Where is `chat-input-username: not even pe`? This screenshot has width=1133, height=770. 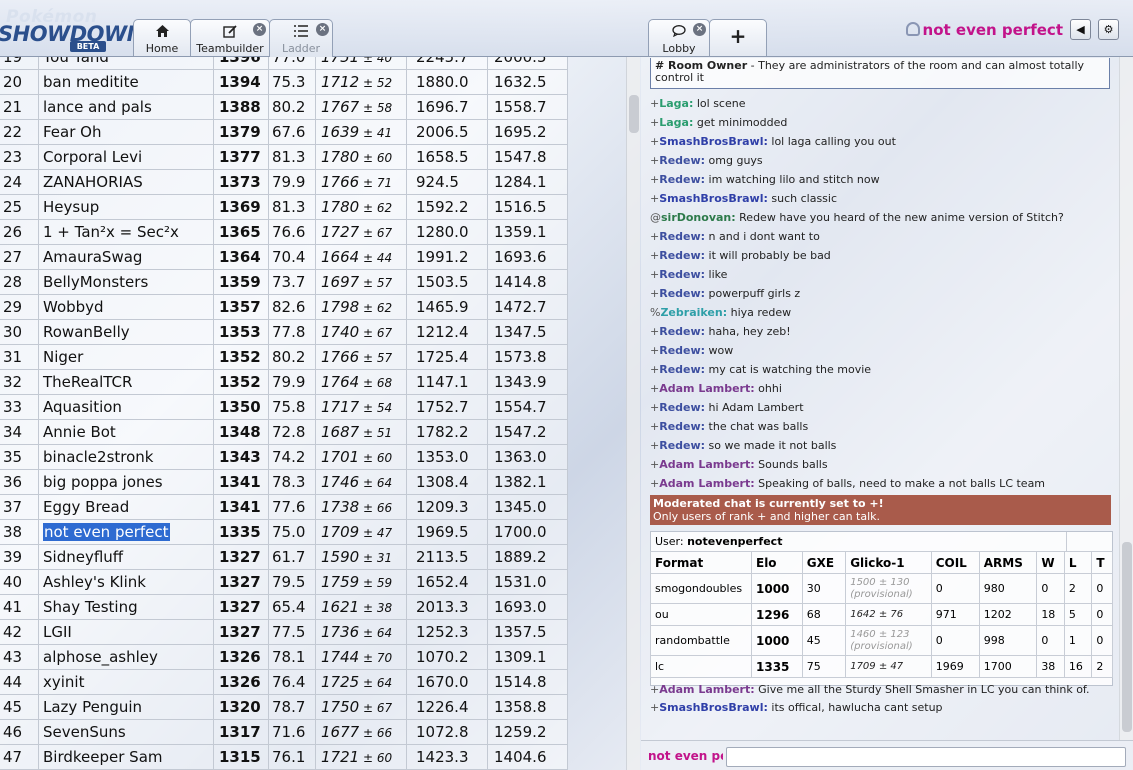 chat-input-username: not even pe is located at coordinates (685, 756).